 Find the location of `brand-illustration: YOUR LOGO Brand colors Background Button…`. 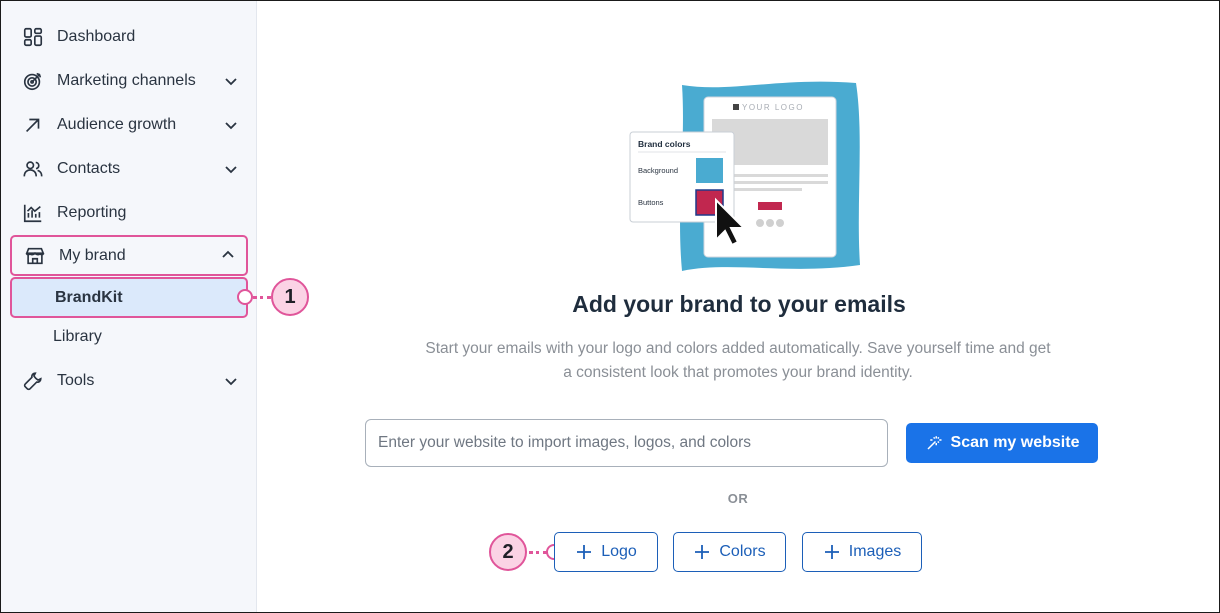

brand-illustration: YOUR LOGO Brand colors Background Button… is located at coordinates (744, 176).